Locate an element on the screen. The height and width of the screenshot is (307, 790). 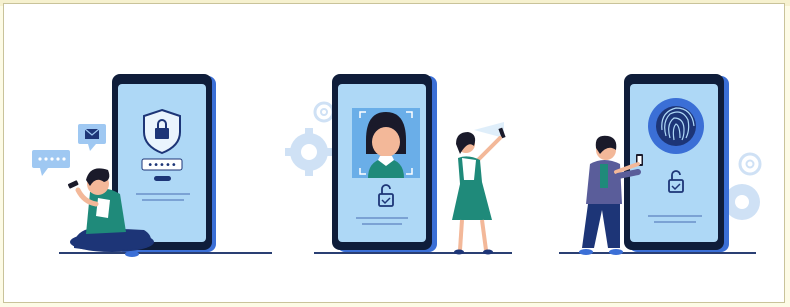
submit-pill is located at coordinates (162, 178).